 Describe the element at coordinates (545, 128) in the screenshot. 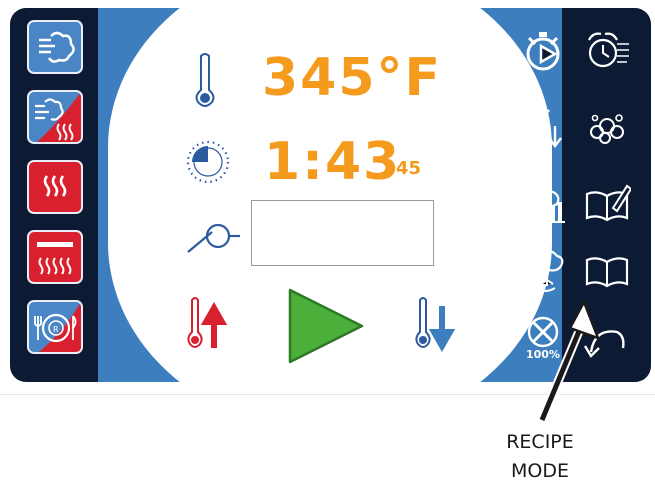

I see `lightning-down-icon` at that location.